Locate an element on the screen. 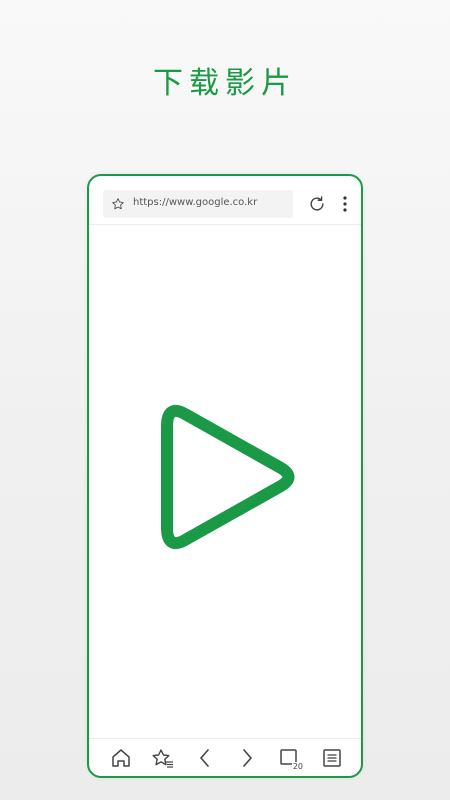 Image resolution: width=450 pixels, height=800 pixels. bottom-toolbar: 20 is located at coordinates (225, 757).